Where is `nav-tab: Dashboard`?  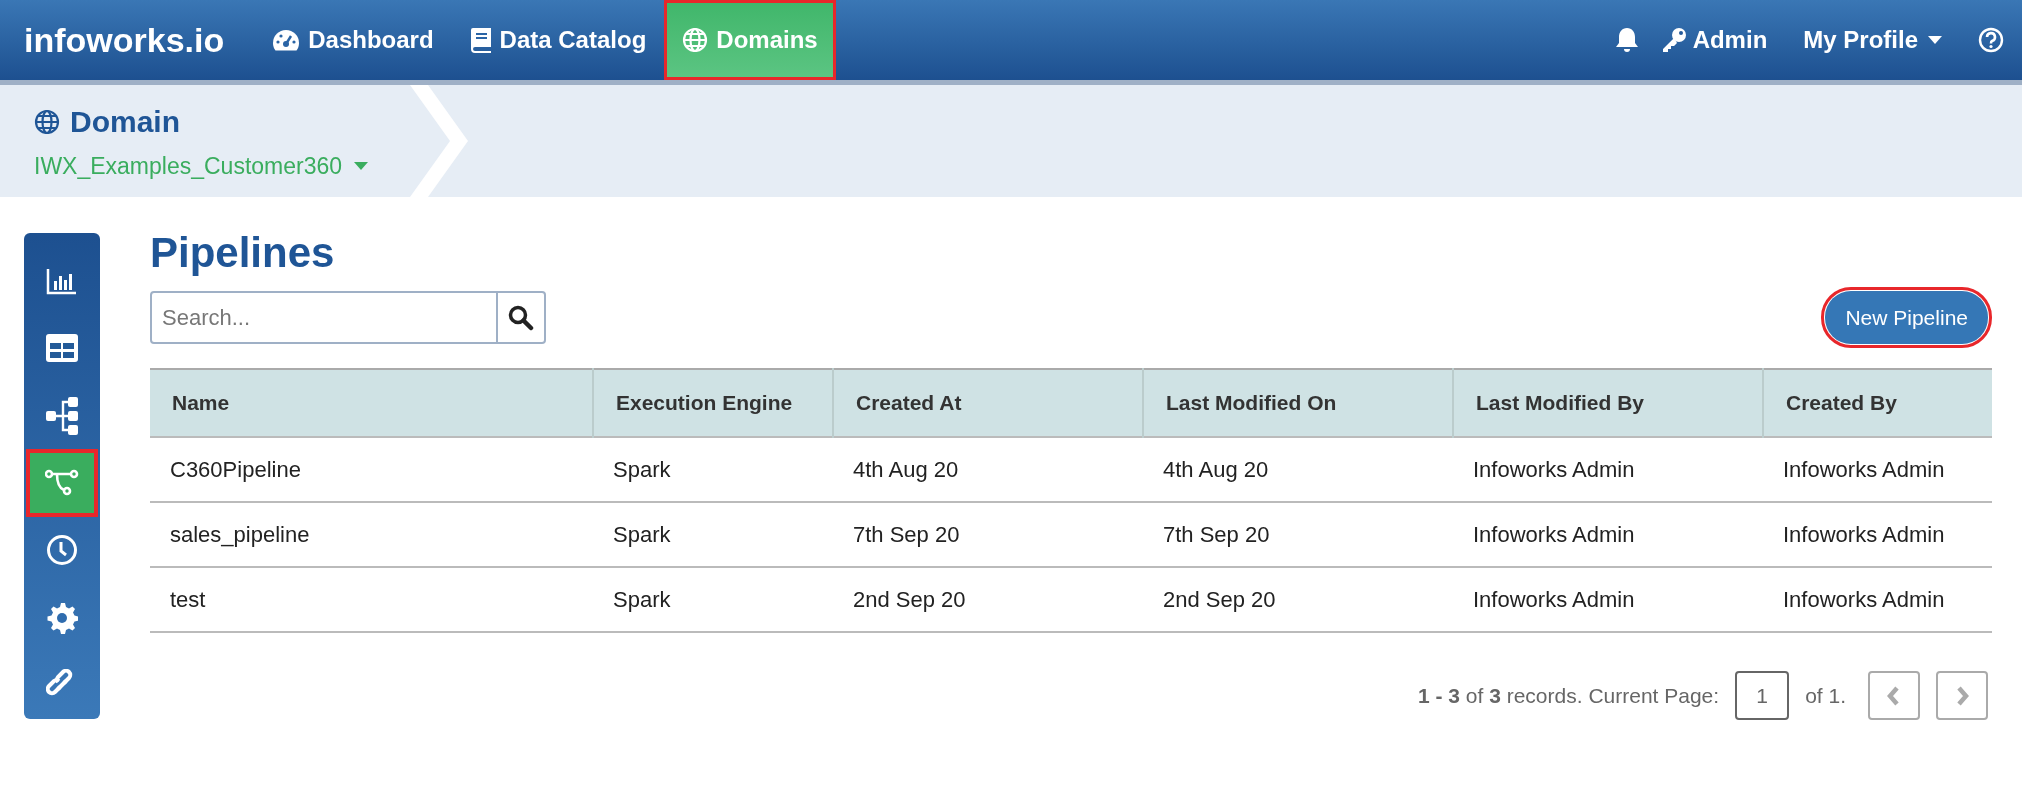
nav-tab: Dashboard is located at coordinates (353, 40).